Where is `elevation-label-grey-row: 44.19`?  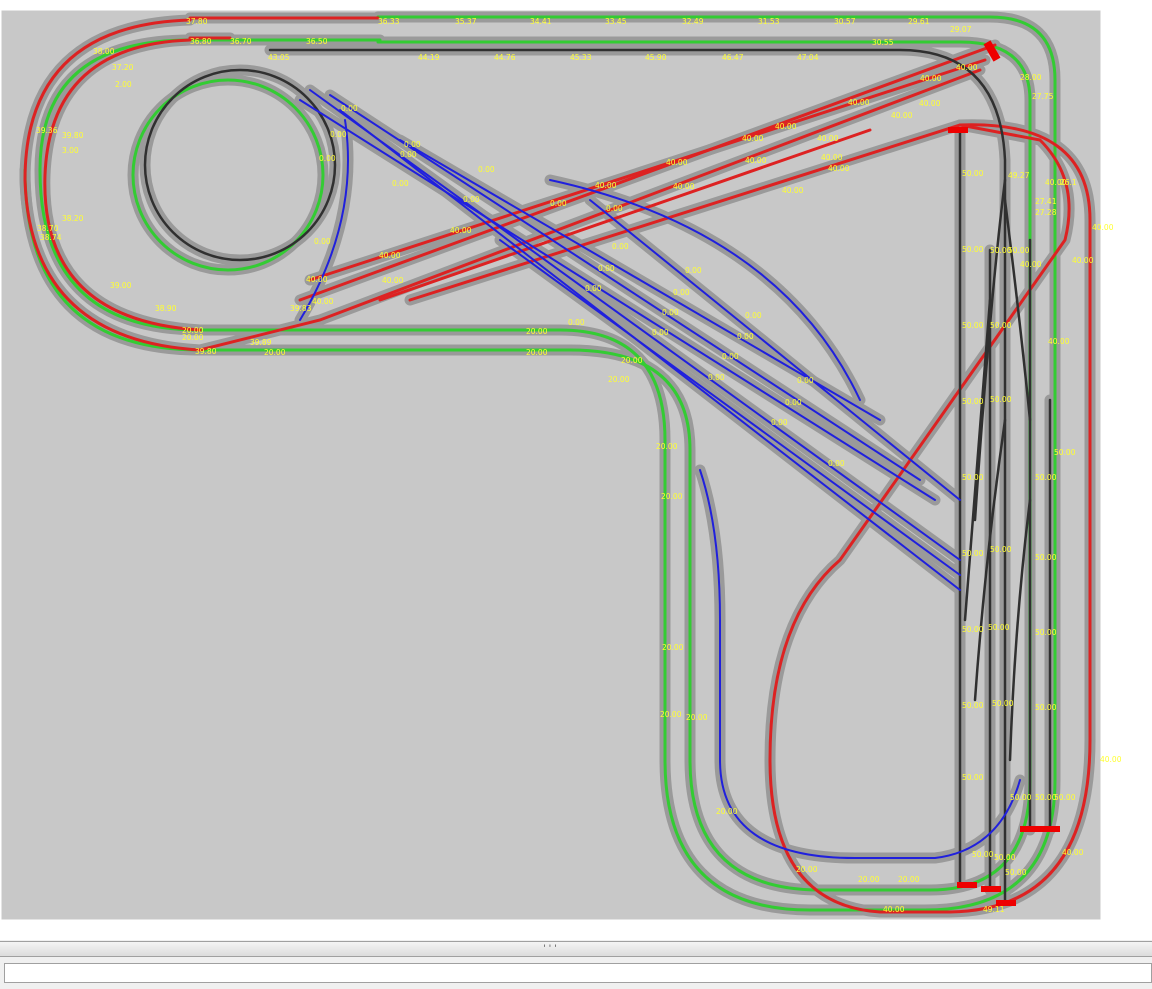
elevation-label-grey-row: 44.19 is located at coordinates (429, 57).